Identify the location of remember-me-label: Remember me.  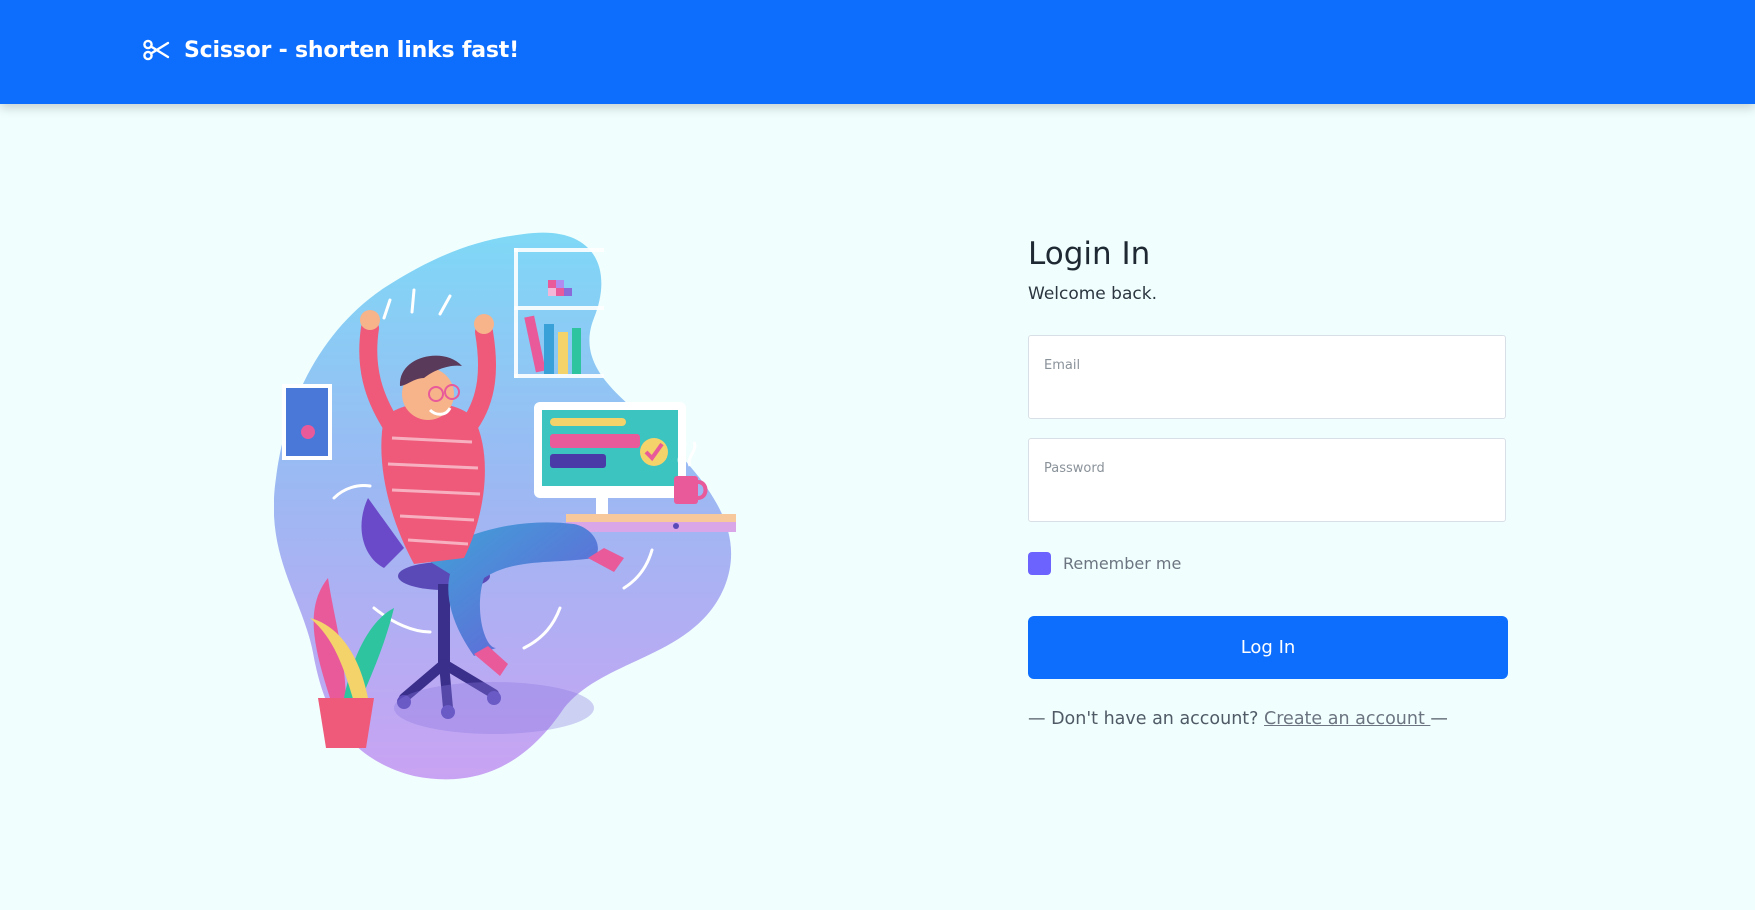
(1122, 563).